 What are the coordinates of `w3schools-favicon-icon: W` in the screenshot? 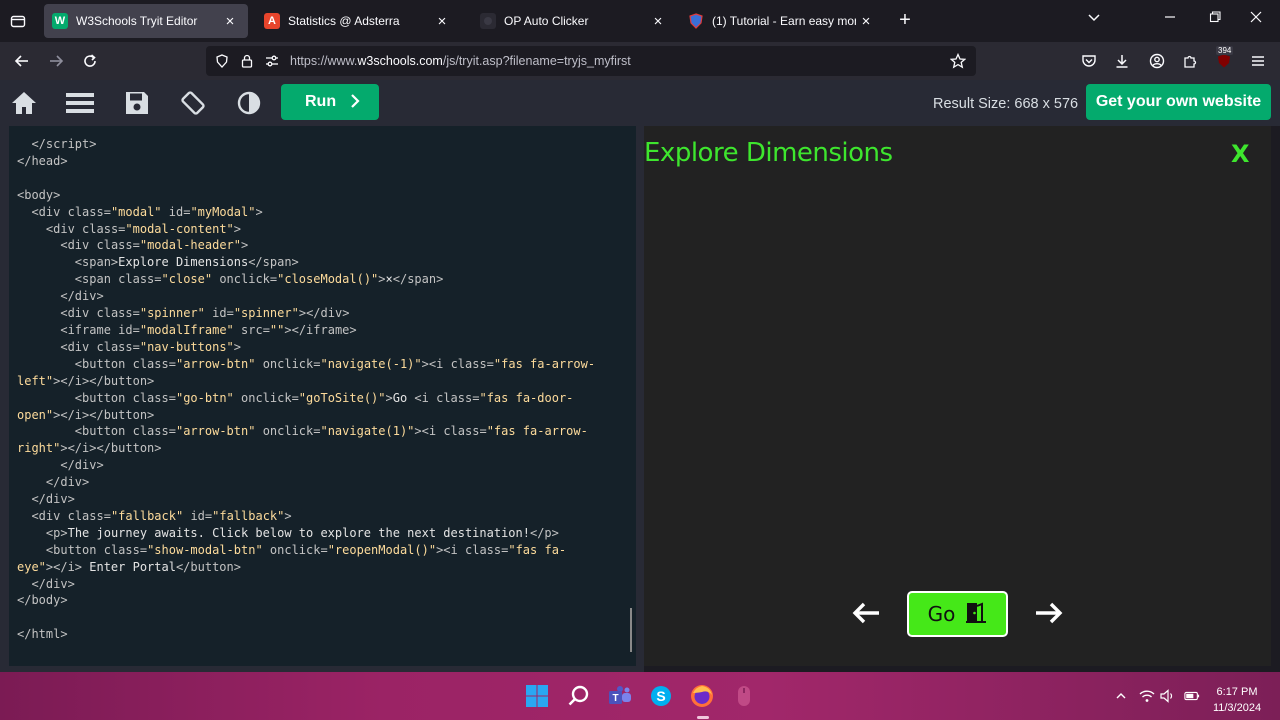 It's located at (60, 21).